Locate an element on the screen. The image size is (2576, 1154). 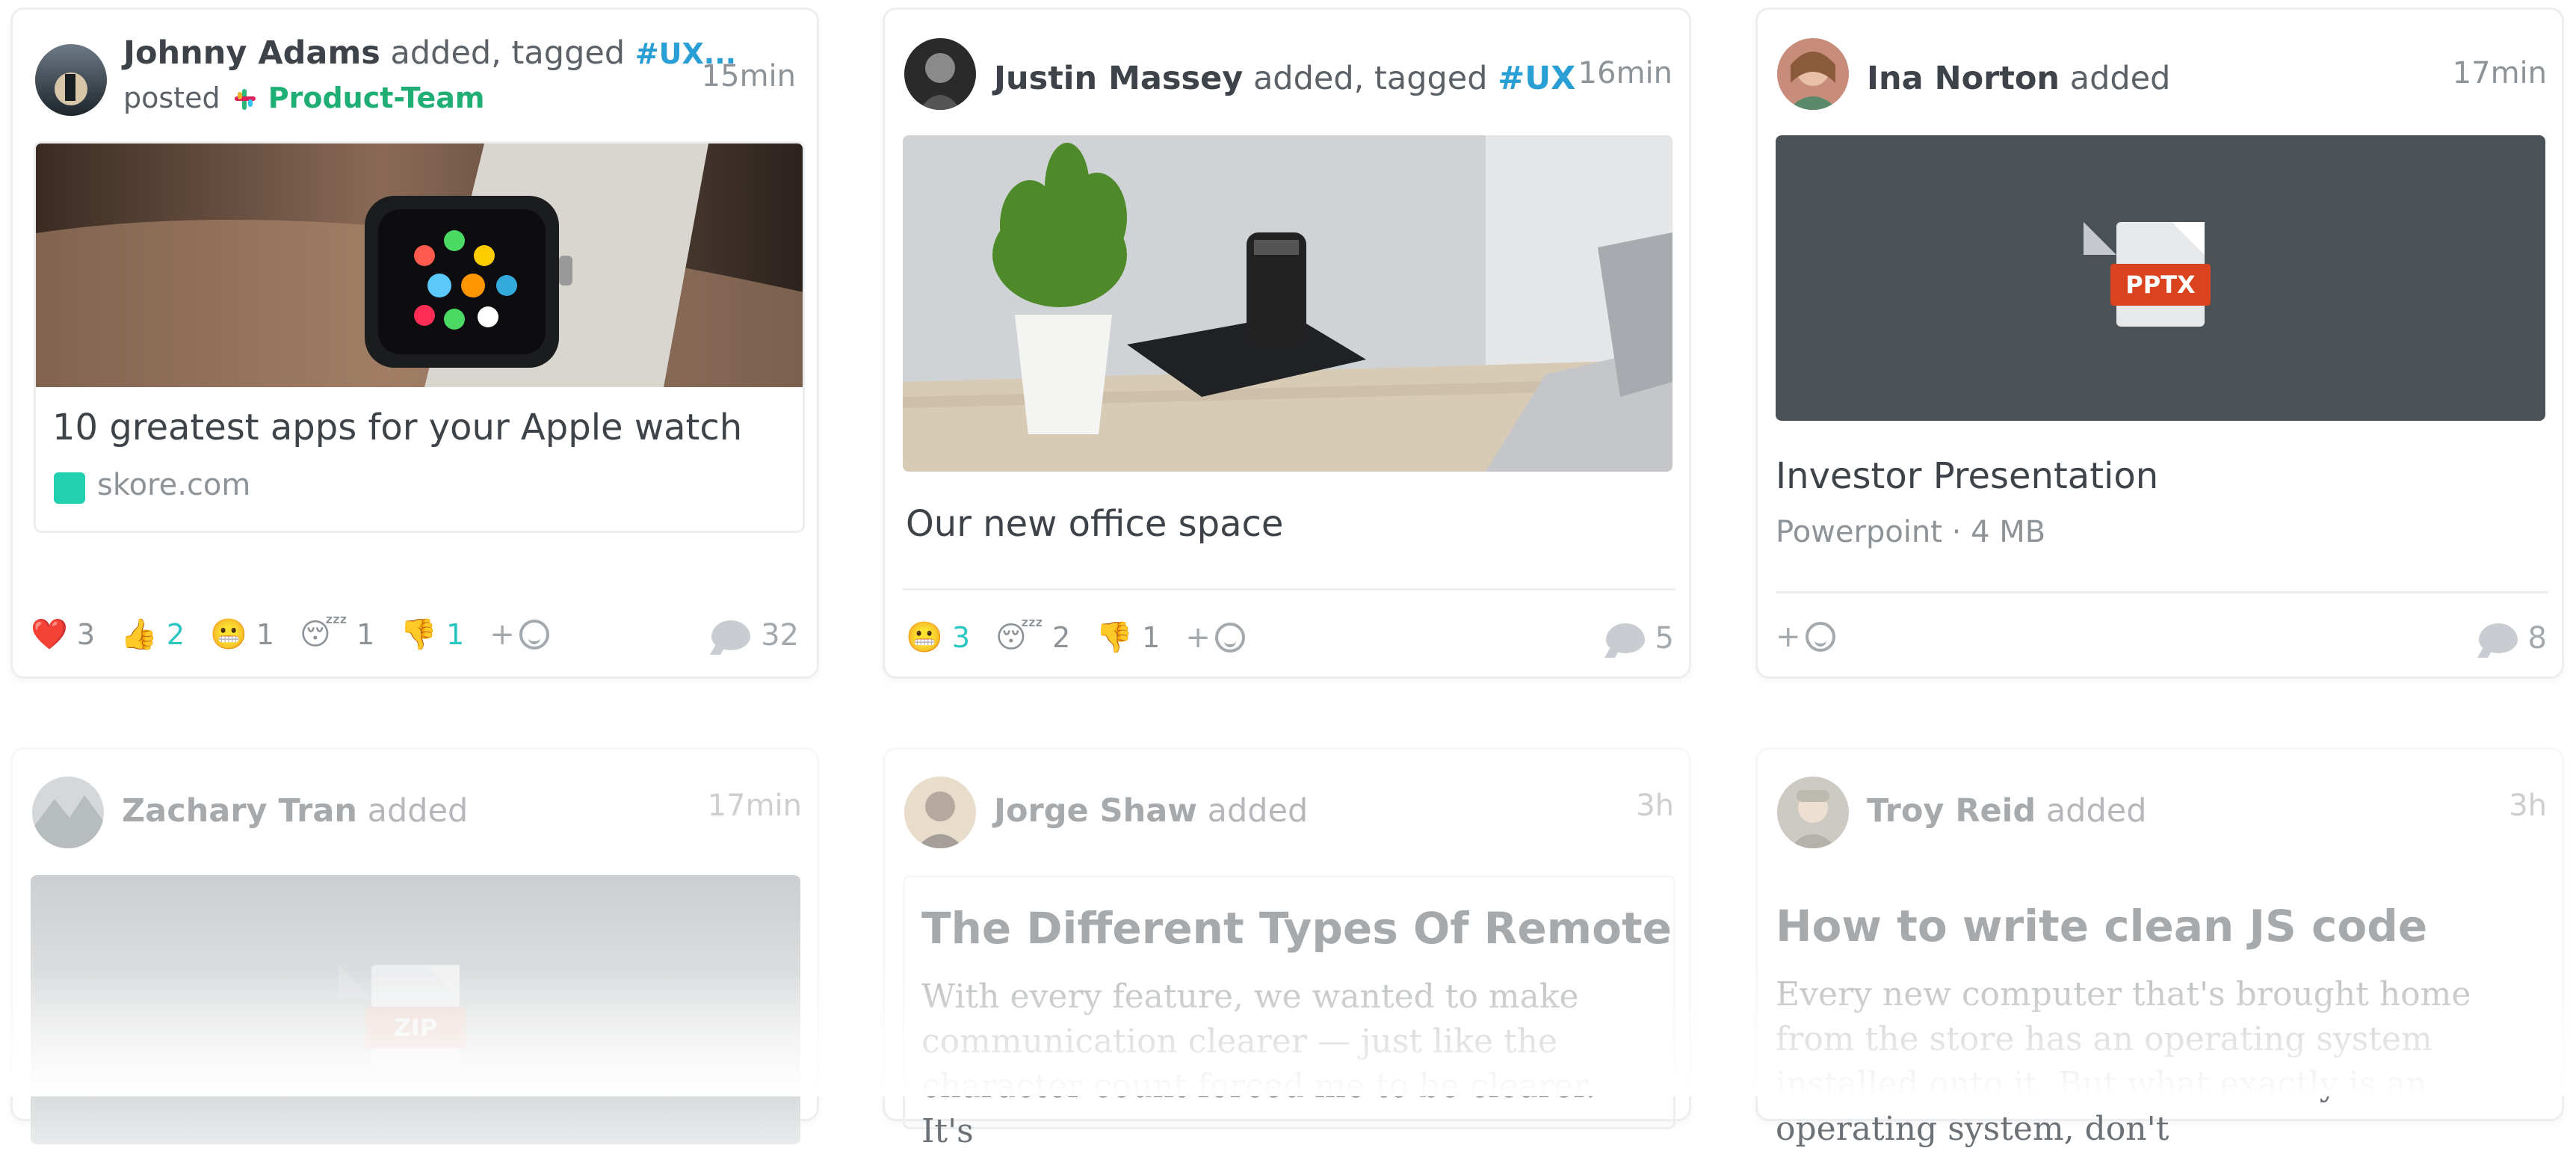
reaction-grimace: 😬 1 is located at coordinates (242, 634).